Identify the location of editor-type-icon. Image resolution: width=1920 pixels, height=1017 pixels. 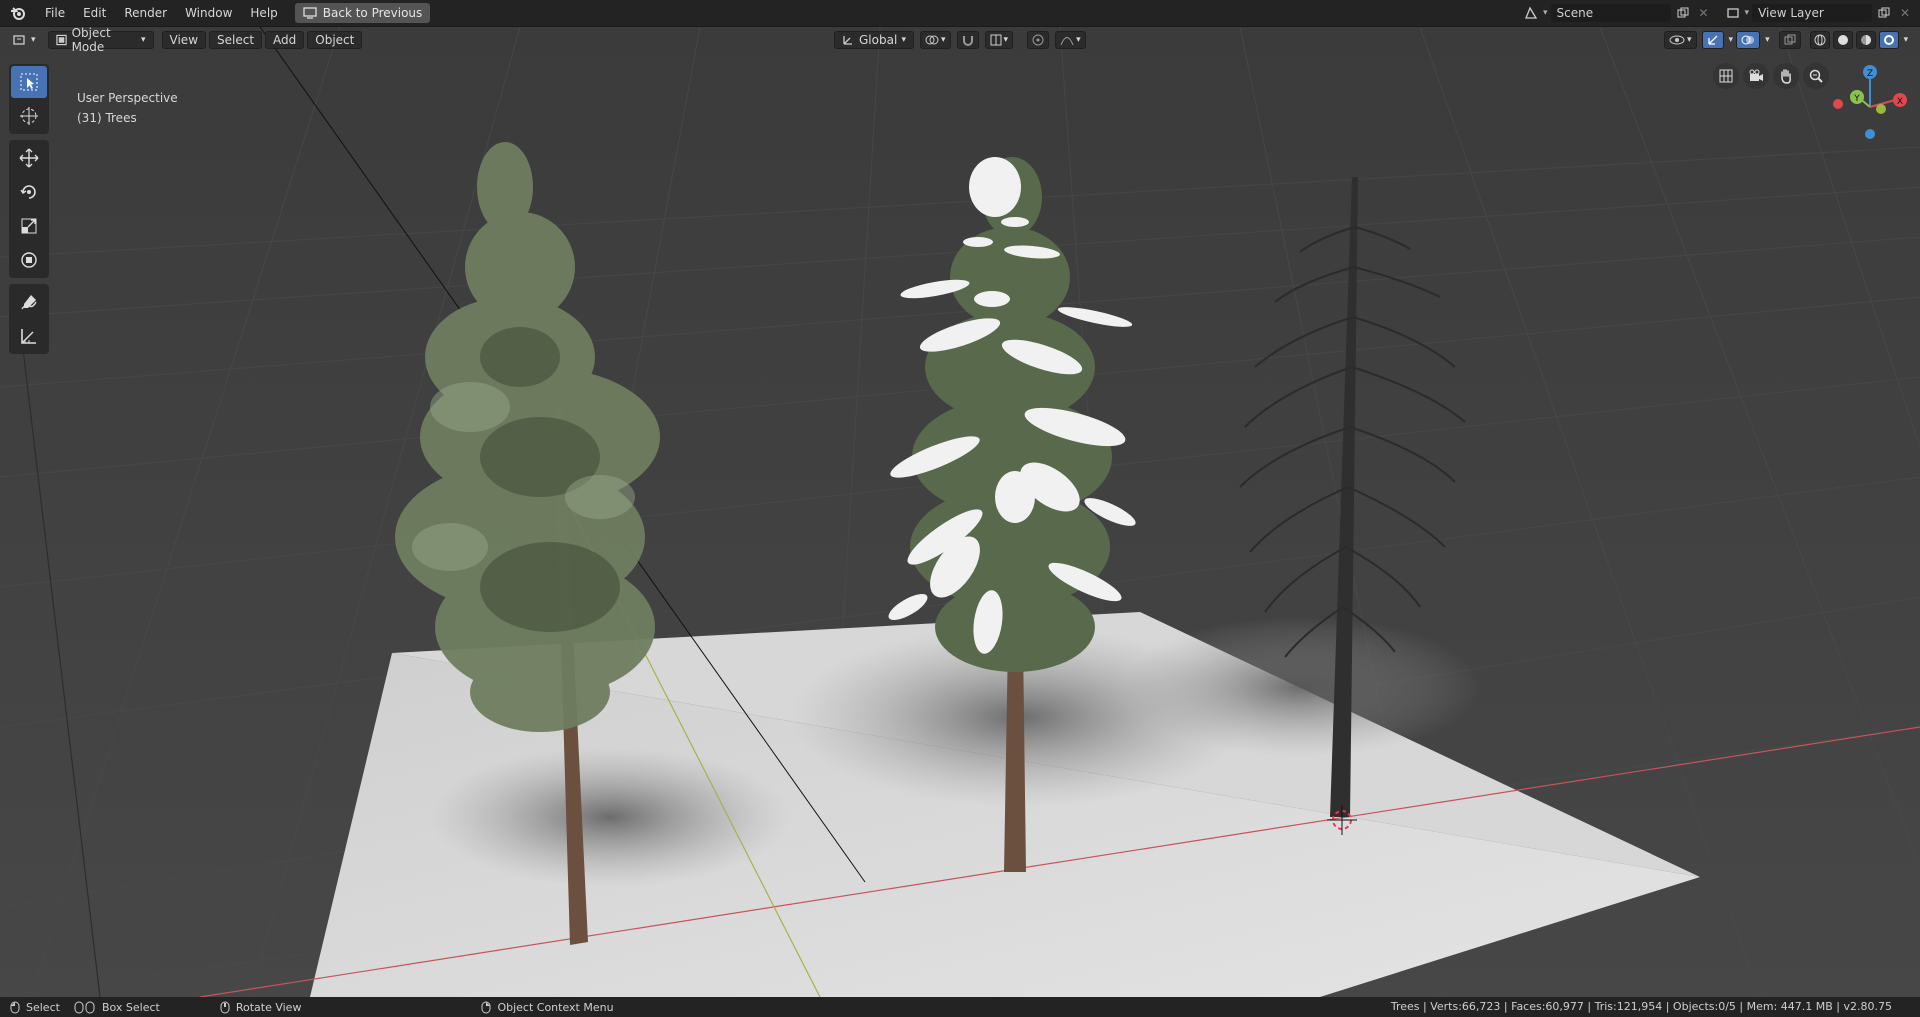
(19, 40).